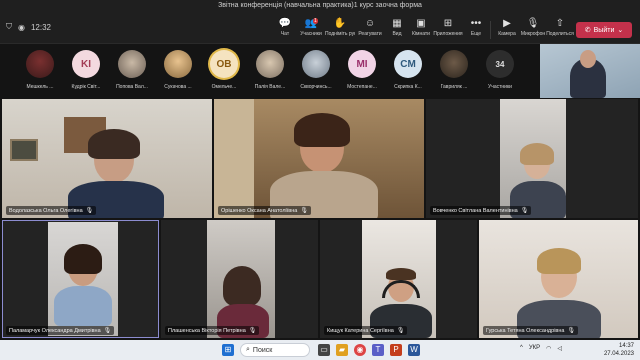 This screenshot has height=360, width=640. Describe the element at coordinates (9, 26) in the screenshot. I see `shield-icon: ⛉` at that location.